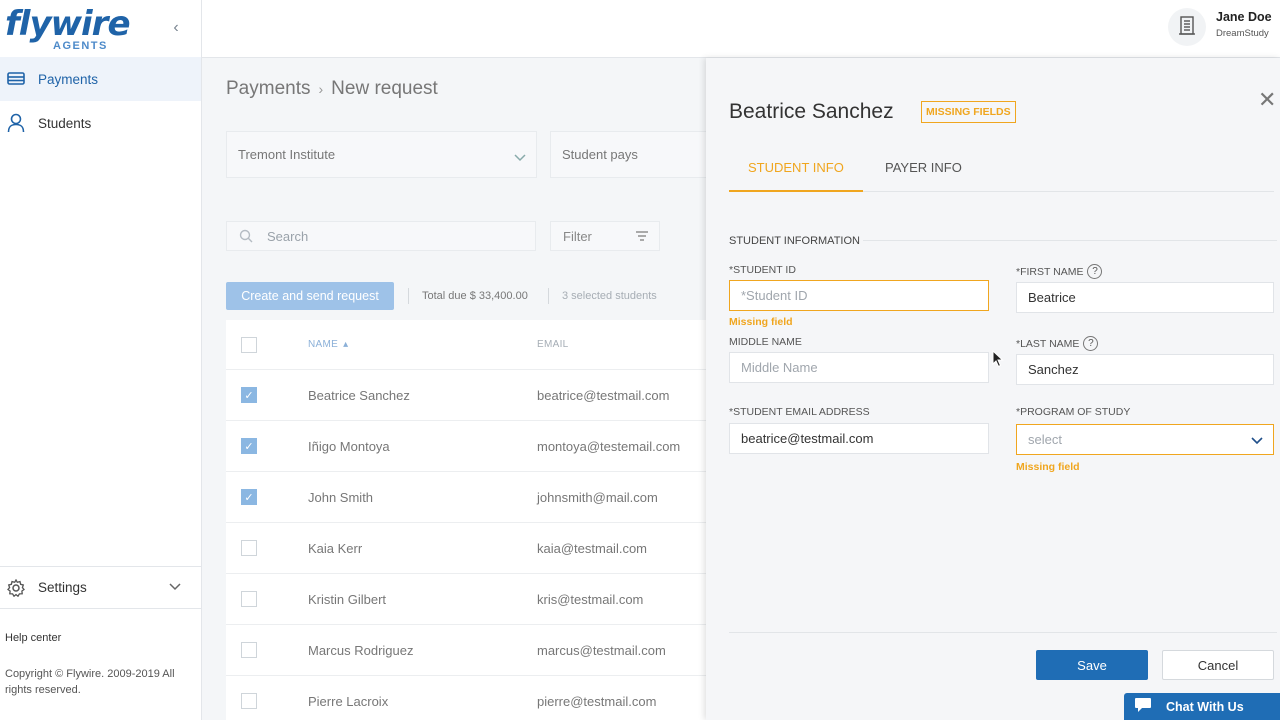 The image size is (1280, 720). I want to click on table-row: ✓ Beatrice Sanchez beatrice@testmail.com, so click(466, 395).